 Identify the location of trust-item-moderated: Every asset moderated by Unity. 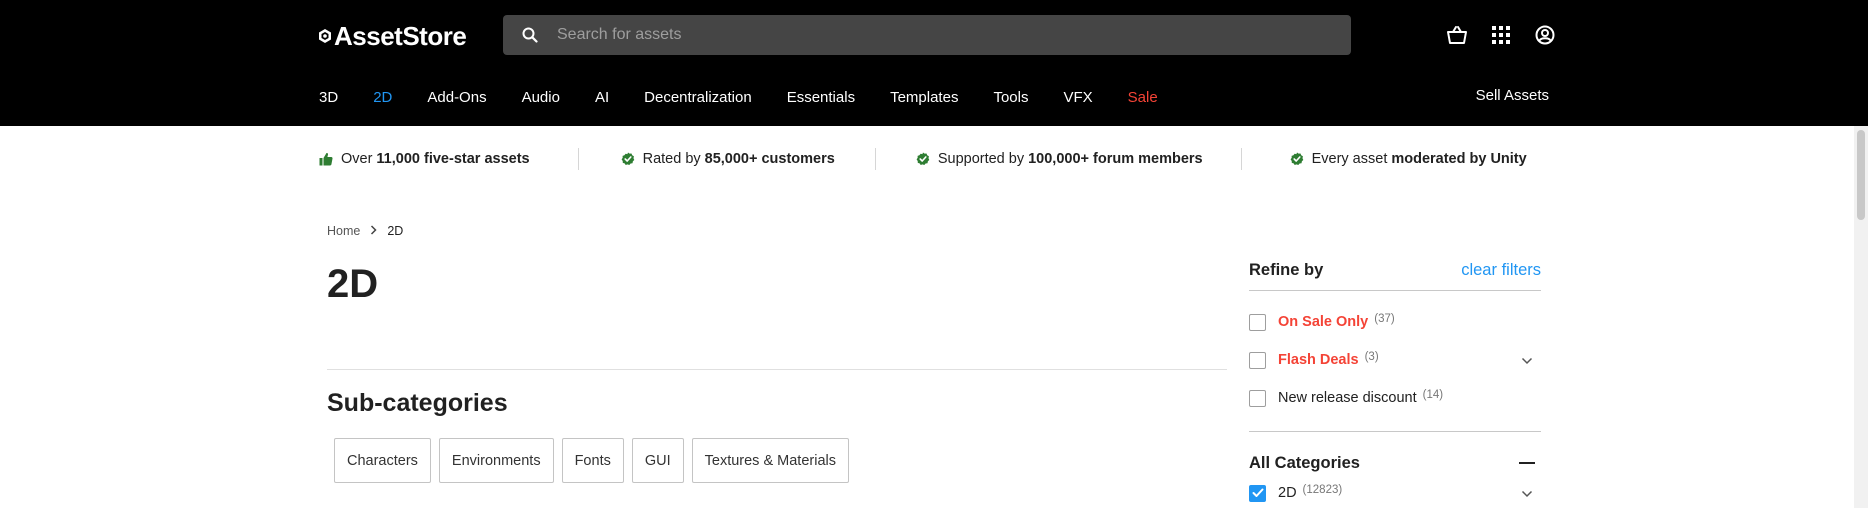
(1408, 159).